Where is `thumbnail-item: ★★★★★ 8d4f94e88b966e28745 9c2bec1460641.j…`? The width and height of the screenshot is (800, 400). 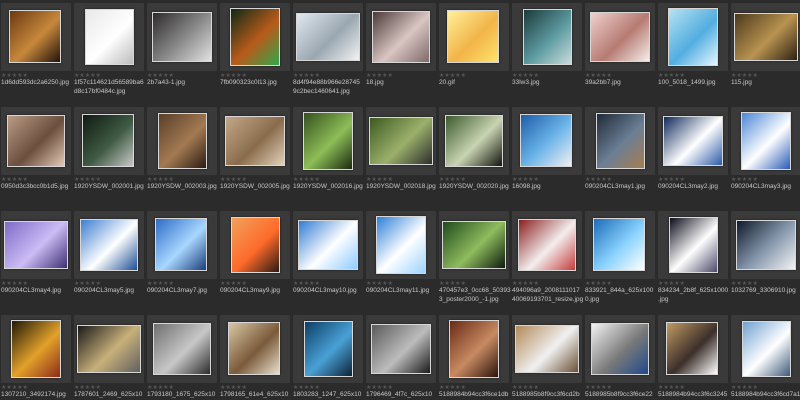
thumbnail-item: ★★★★★ 8d4f94e88b966e28745 9c2bec1460641.j… is located at coordinates (328, 54).